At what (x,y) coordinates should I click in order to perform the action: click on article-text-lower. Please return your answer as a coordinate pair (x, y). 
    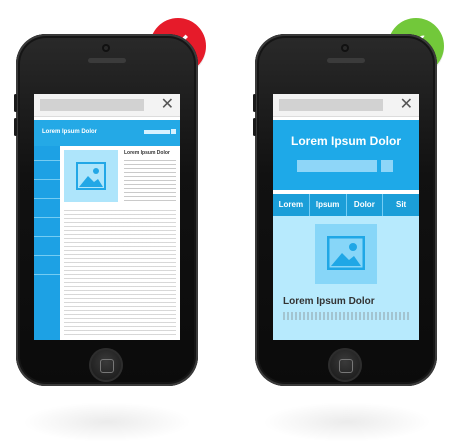
    Looking at the image, I should click on (120, 274).